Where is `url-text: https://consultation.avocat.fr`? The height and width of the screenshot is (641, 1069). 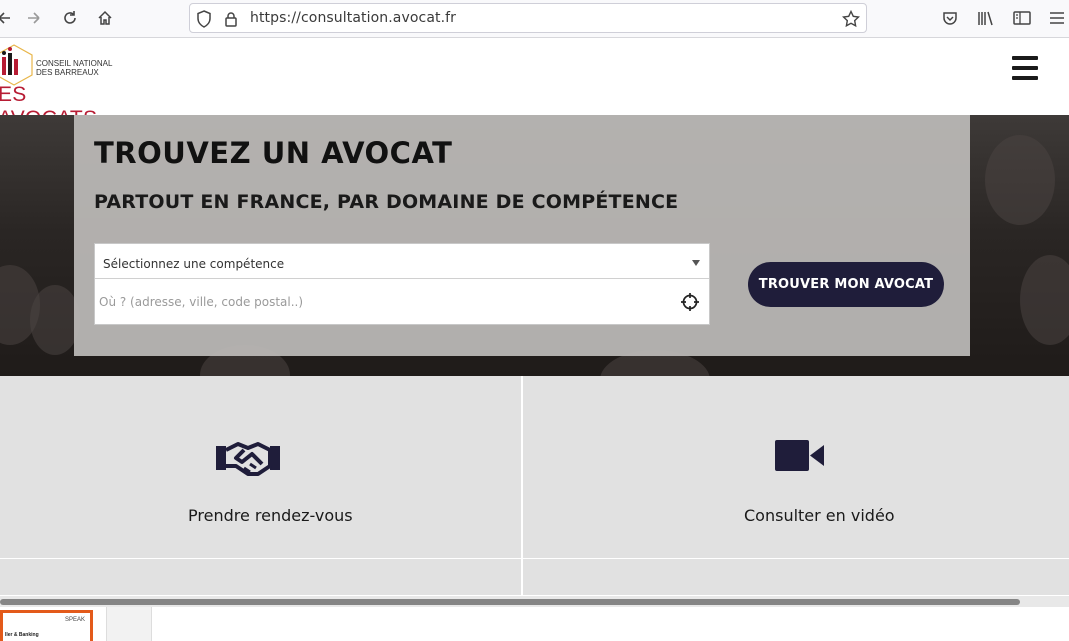
url-text: https://consultation.avocat.fr is located at coordinates (353, 18).